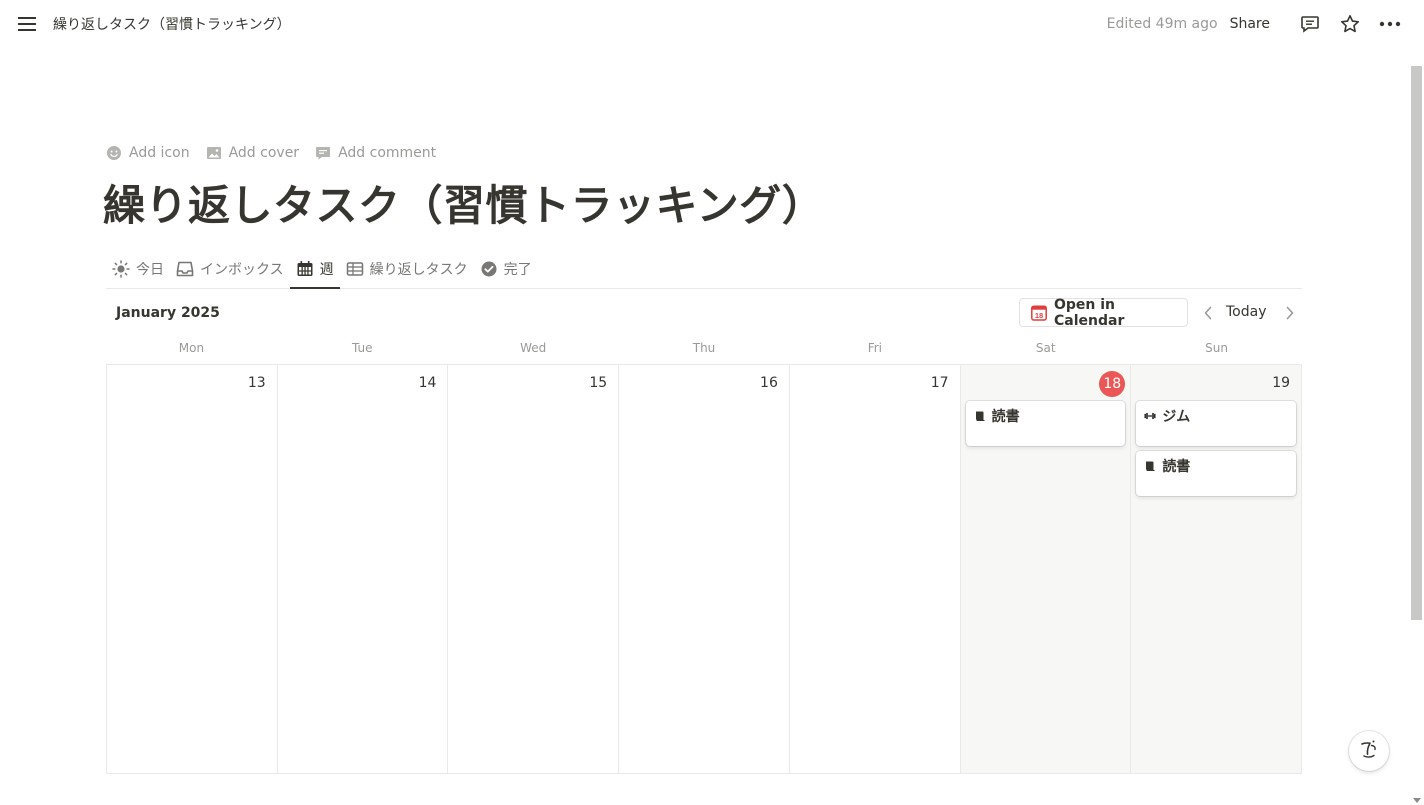  Describe the element at coordinates (191, 348) in the screenshot. I see `weekday-label: Mon` at that location.